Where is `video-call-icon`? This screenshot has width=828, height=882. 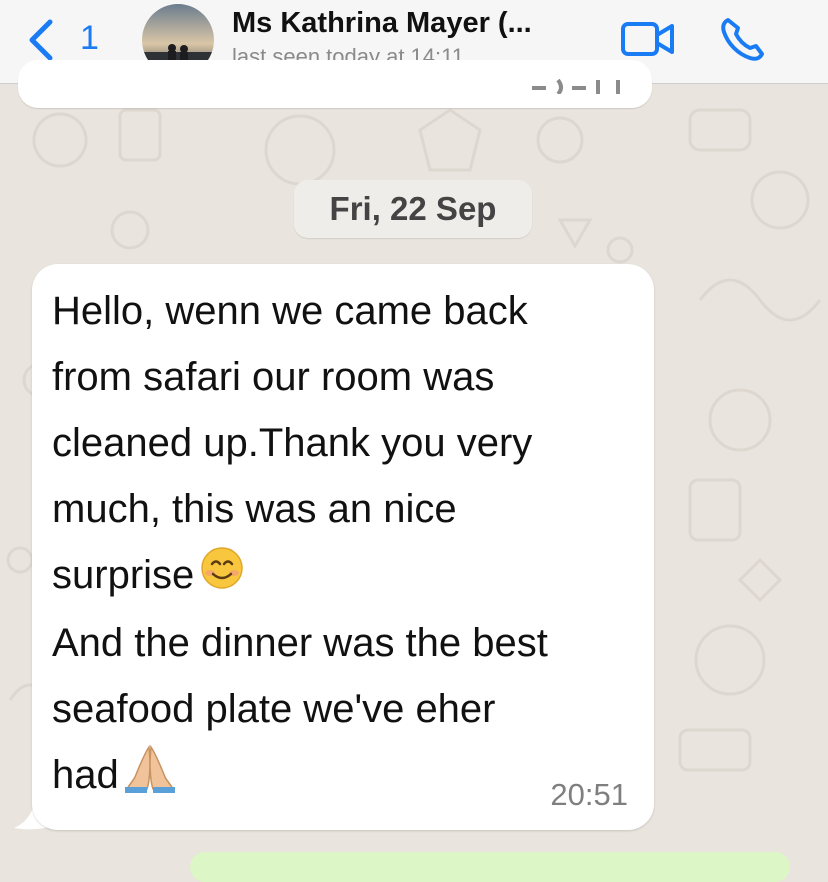 video-call-icon is located at coordinates (647, 39).